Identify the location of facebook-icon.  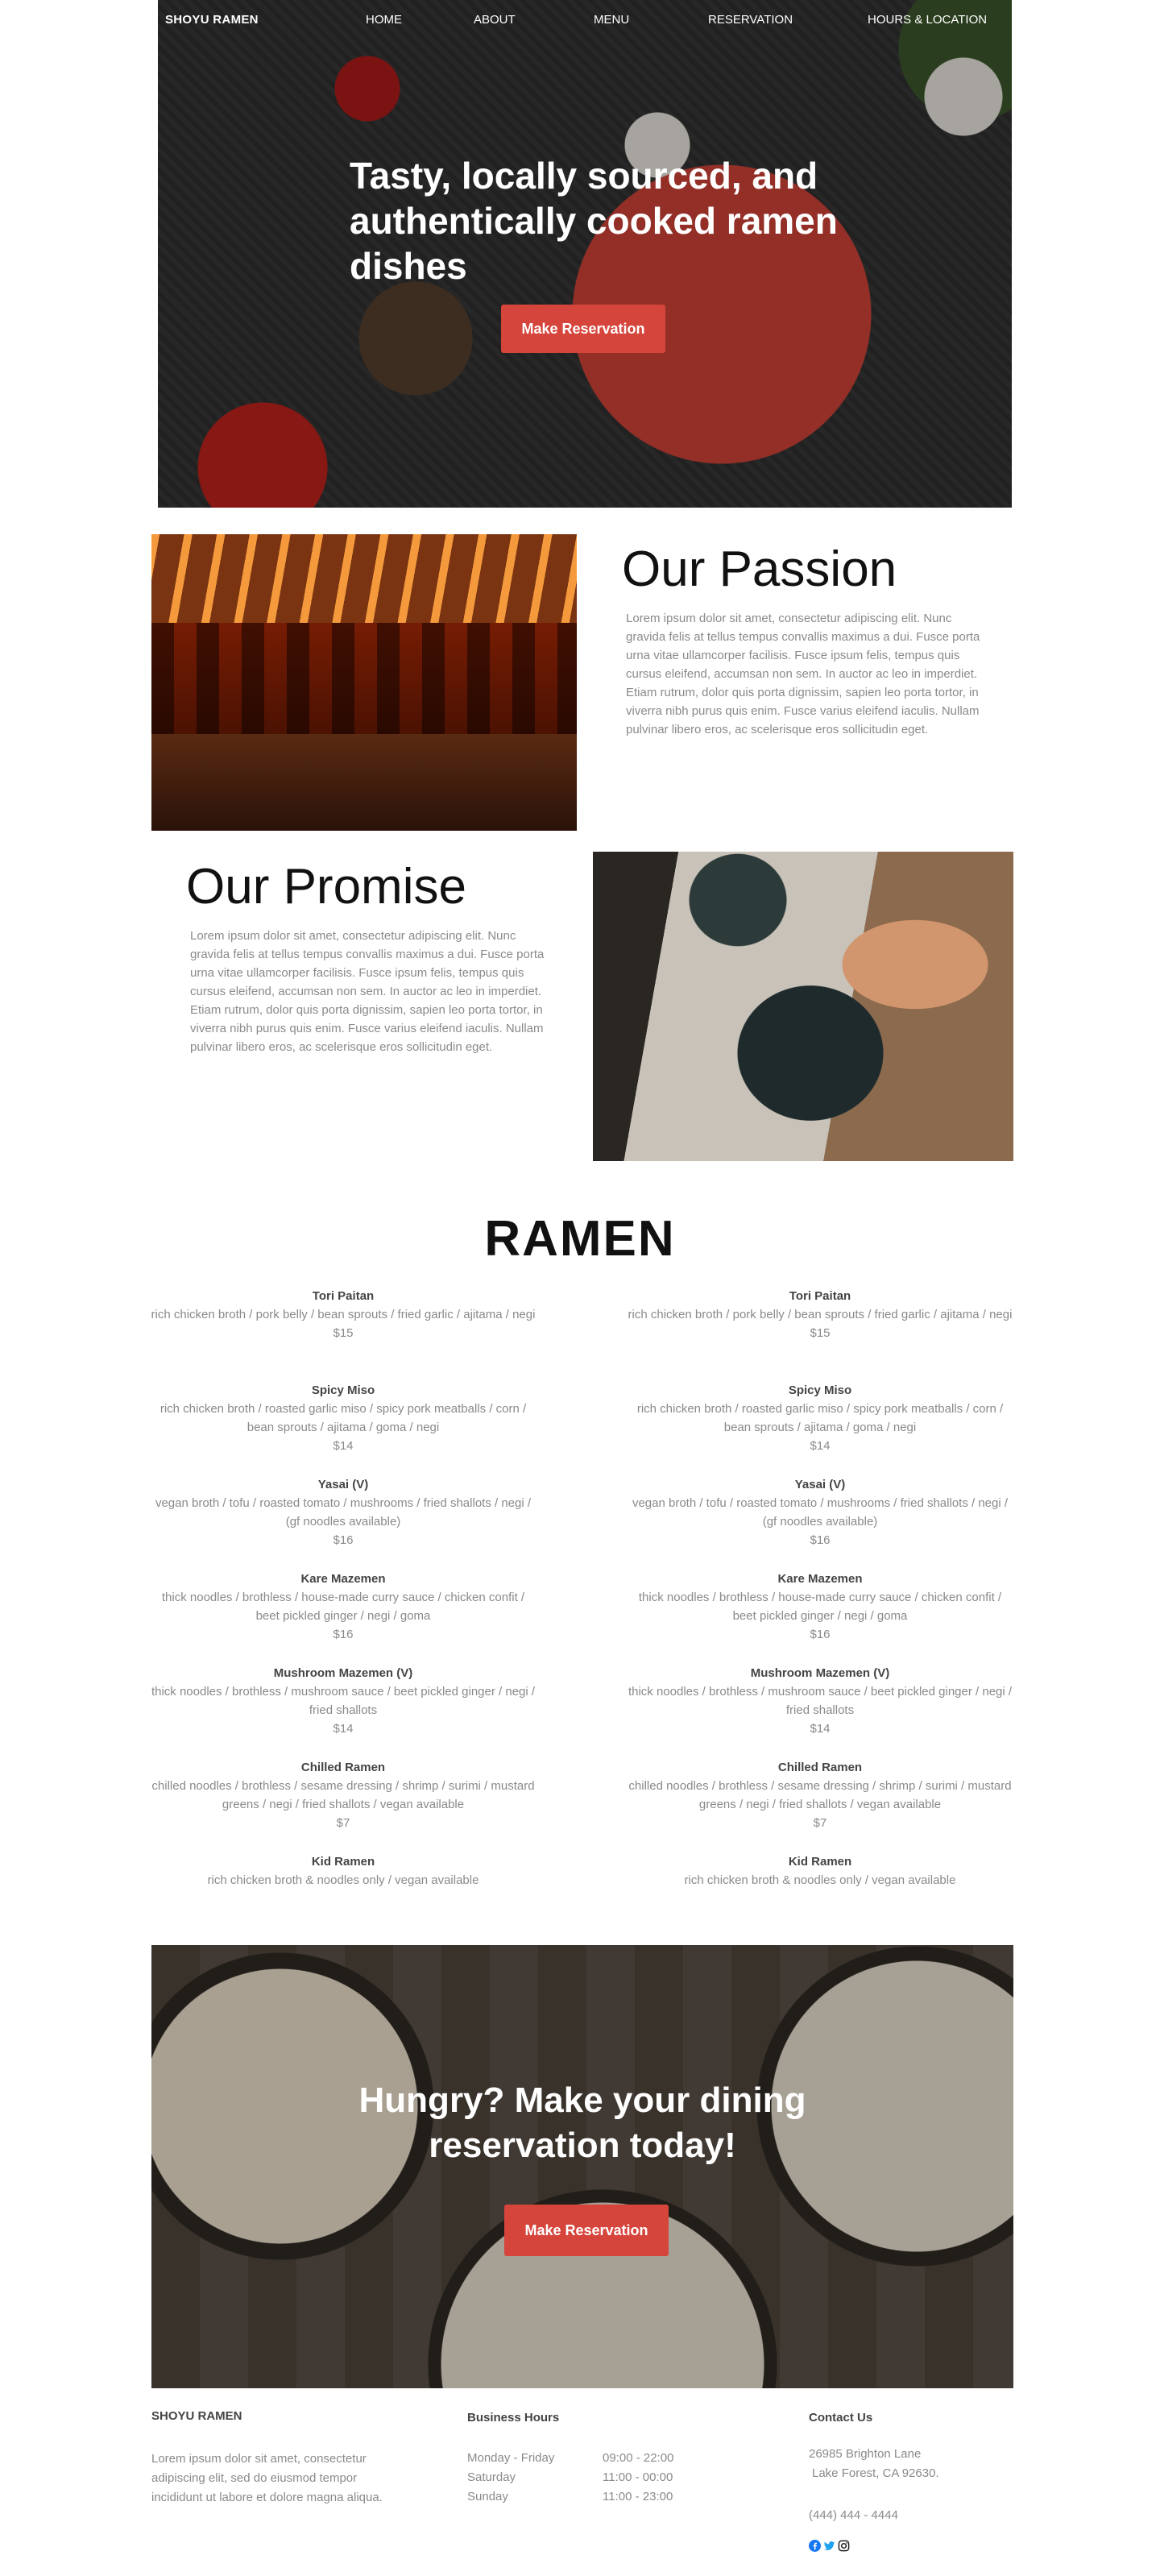
(815, 2546).